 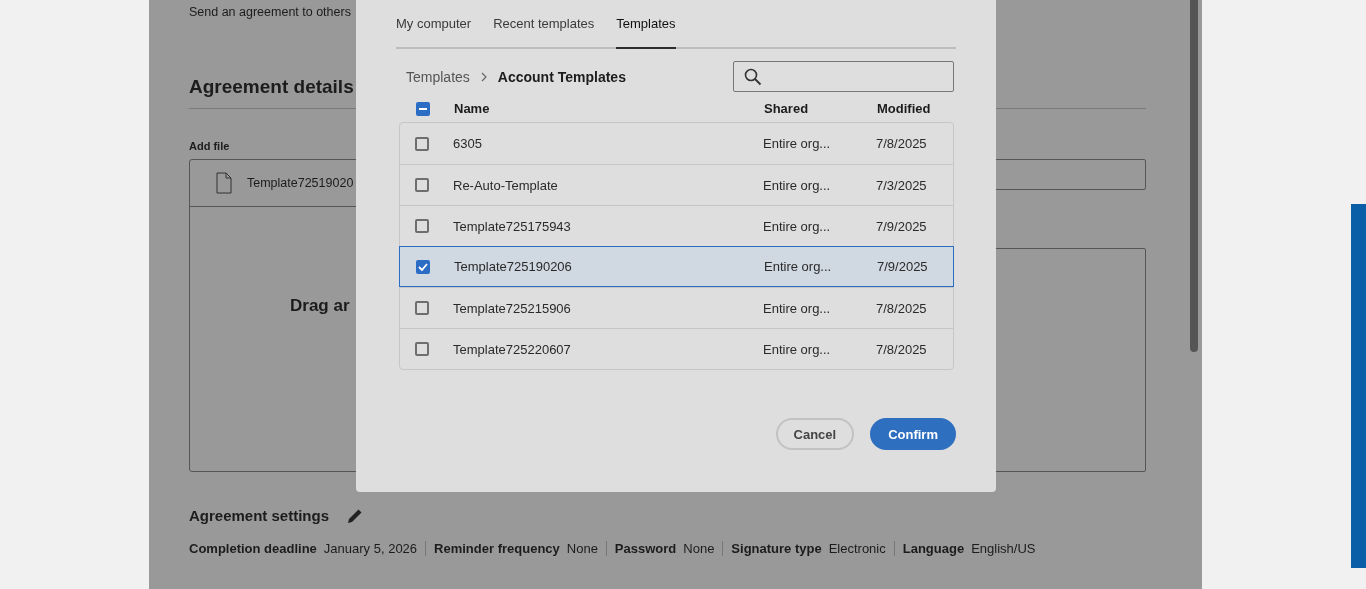 I want to click on scrollbar-thumb, so click(x=1194, y=176).